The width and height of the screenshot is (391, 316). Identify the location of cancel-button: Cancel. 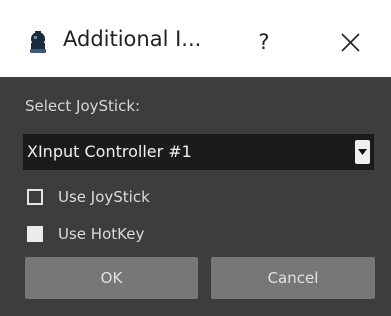
(293, 278).